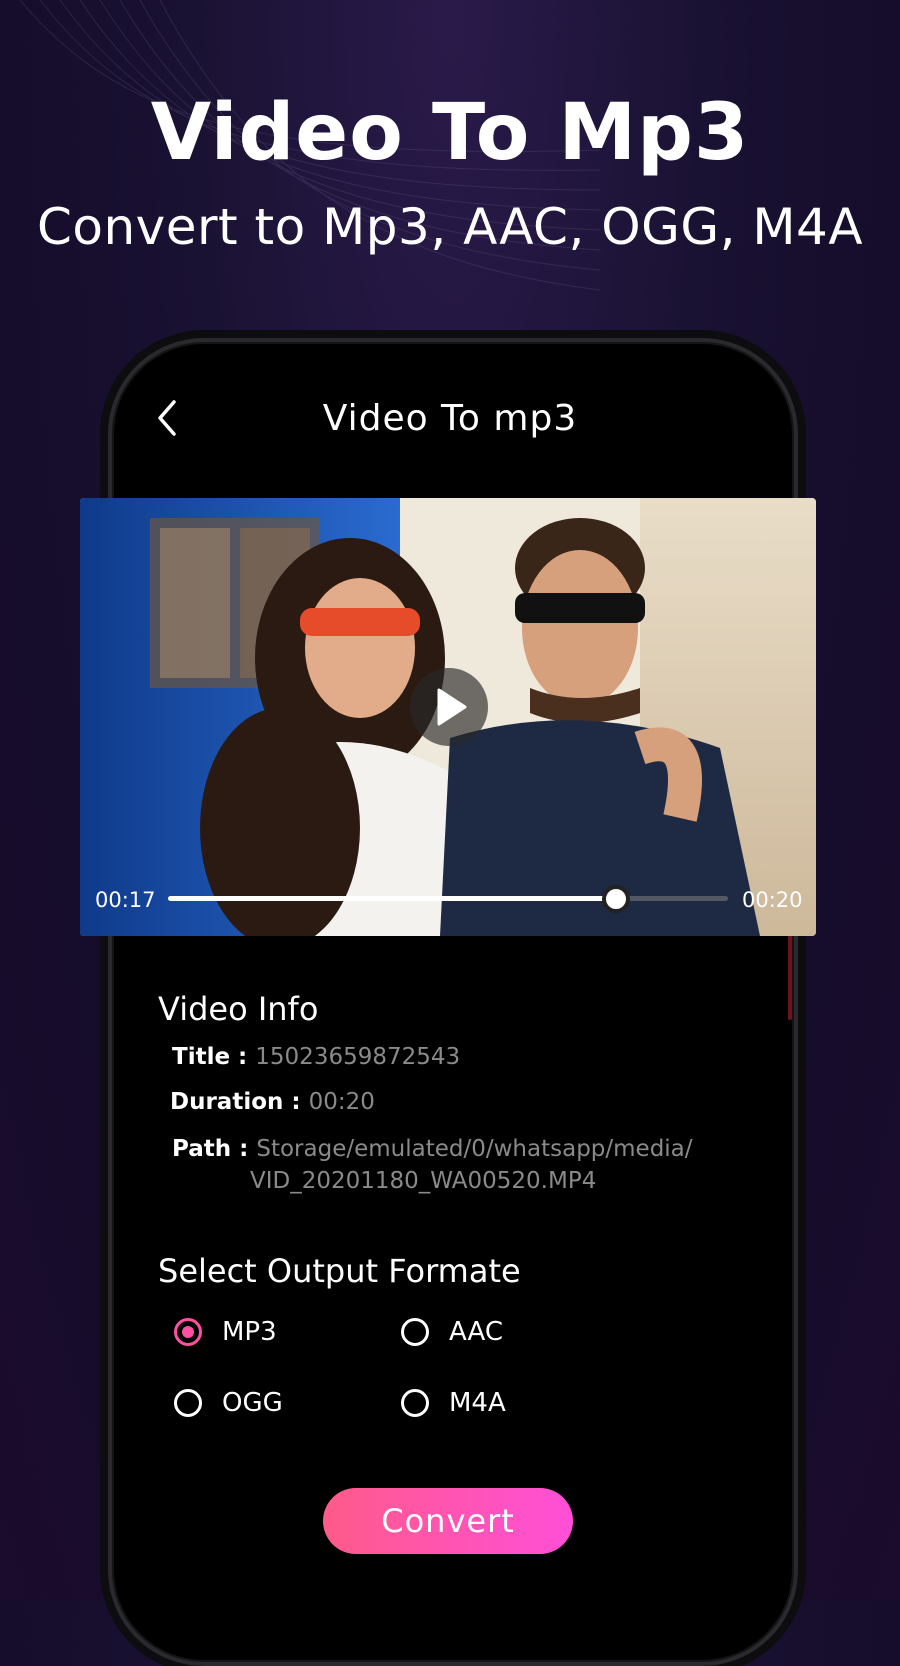  Describe the element at coordinates (448, 1521) in the screenshot. I see `convert-button: Convert` at that location.